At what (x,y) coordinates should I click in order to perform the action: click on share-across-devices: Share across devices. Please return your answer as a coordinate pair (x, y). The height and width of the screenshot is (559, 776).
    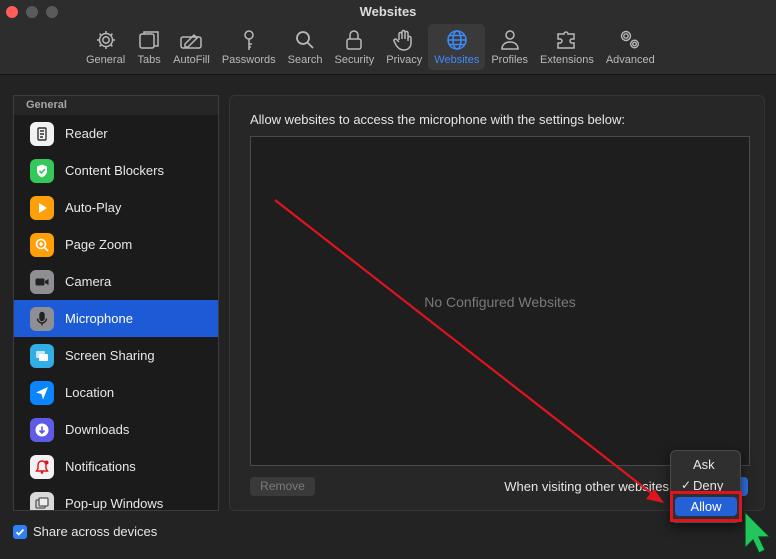
    Looking at the image, I should click on (85, 531).